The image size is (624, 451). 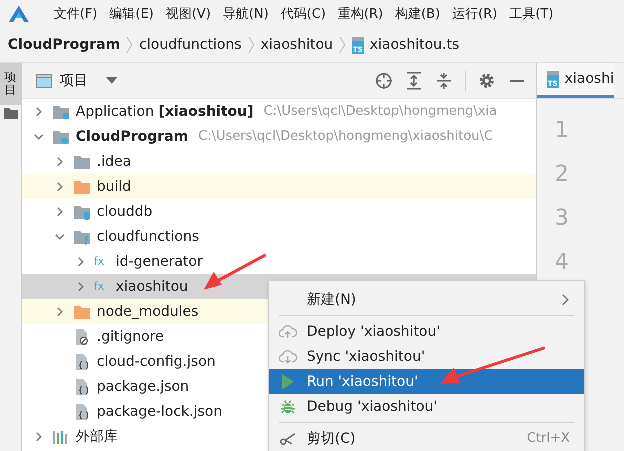 What do you see at coordinates (562, 131) in the screenshot?
I see `line-number: 1` at bounding box center [562, 131].